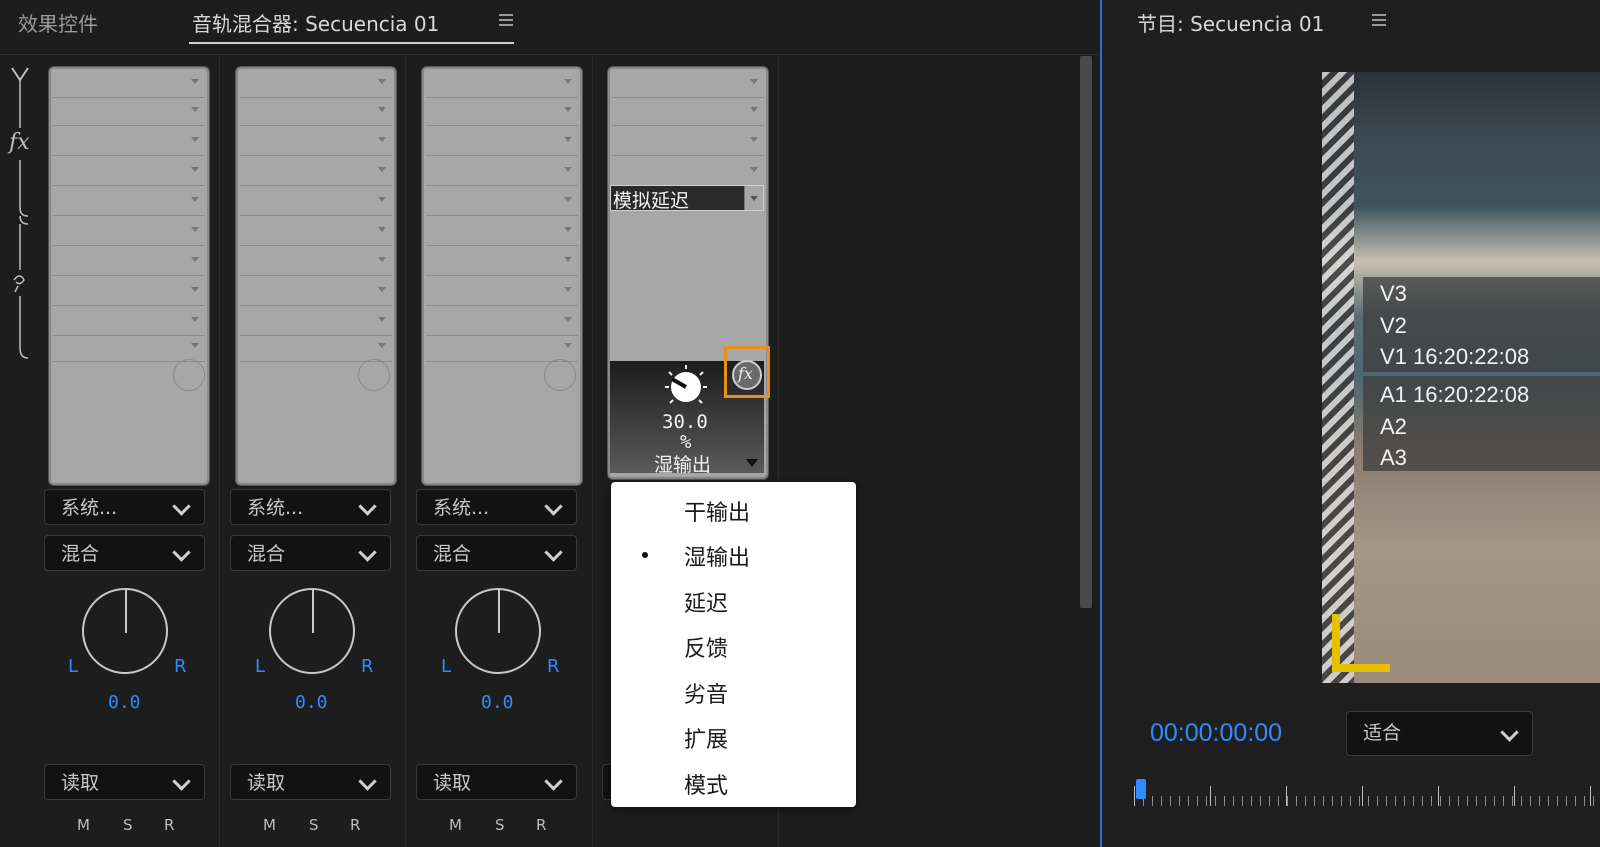  Describe the element at coordinates (706, 602) in the screenshot. I see `menu-item-delay: 延迟` at that location.